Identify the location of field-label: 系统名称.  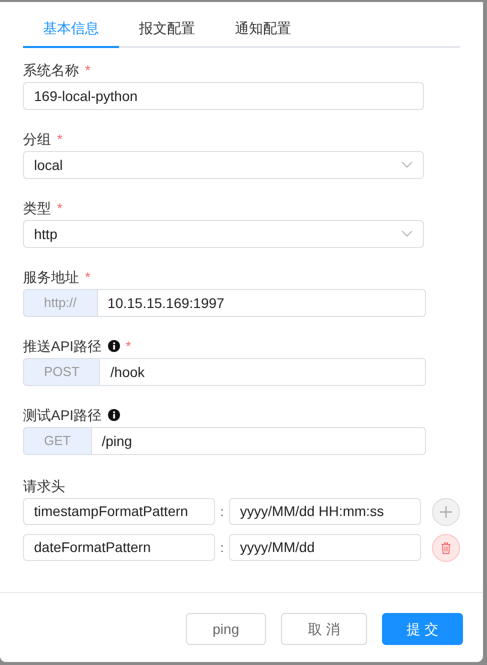
(51, 70).